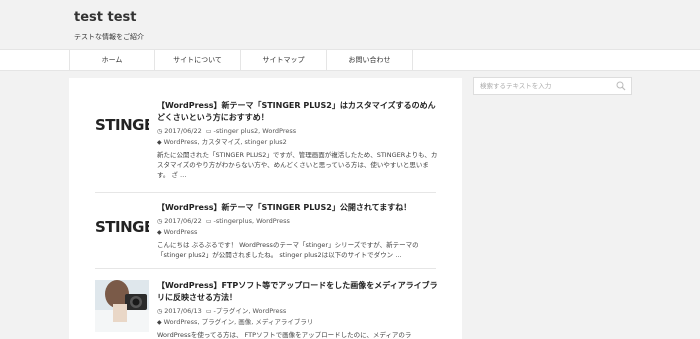  Describe the element at coordinates (112, 60) in the screenshot. I see `nav-item-home: ホーム` at that location.